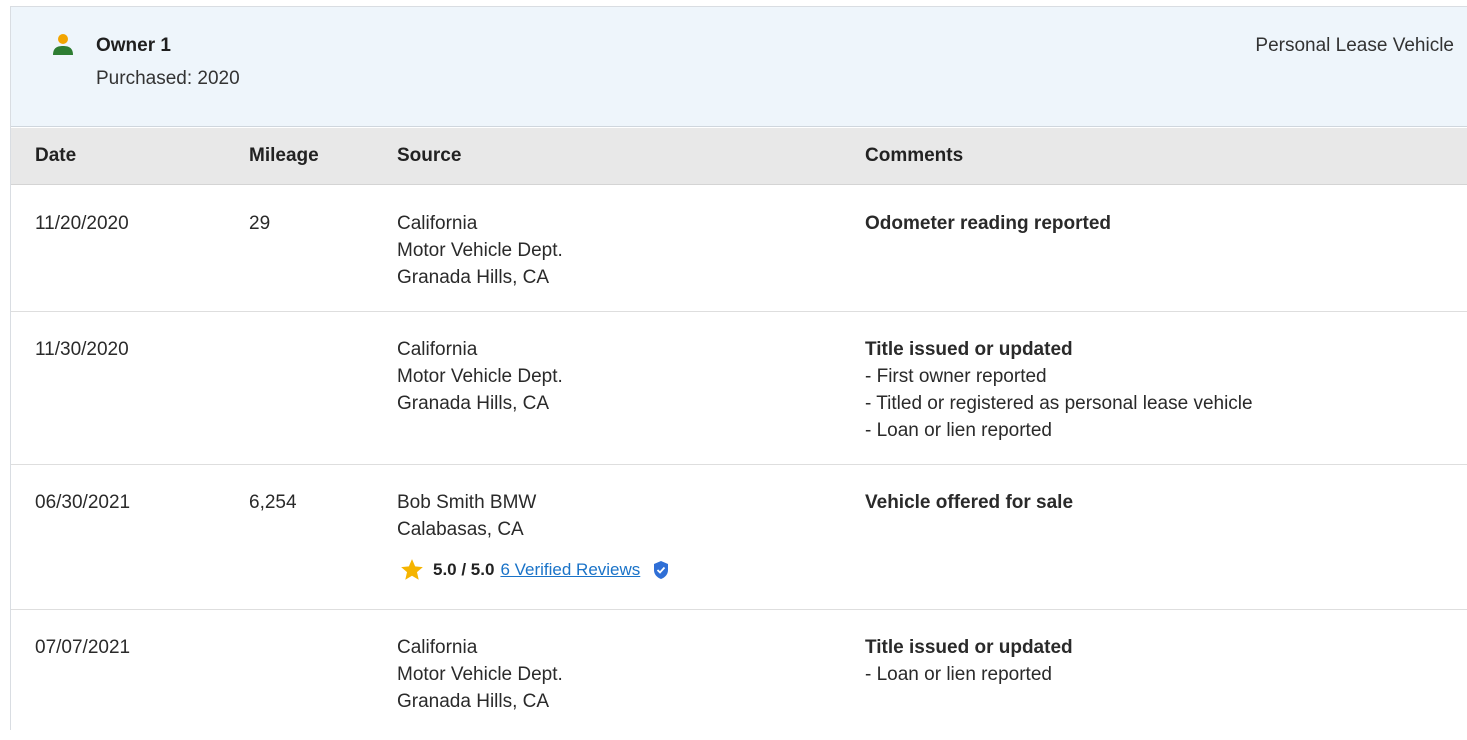 The width and height of the screenshot is (1467, 740). Describe the element at coordinates (82, 223) in the screenshot. I see `row-date: 11/20/2020` at that location.